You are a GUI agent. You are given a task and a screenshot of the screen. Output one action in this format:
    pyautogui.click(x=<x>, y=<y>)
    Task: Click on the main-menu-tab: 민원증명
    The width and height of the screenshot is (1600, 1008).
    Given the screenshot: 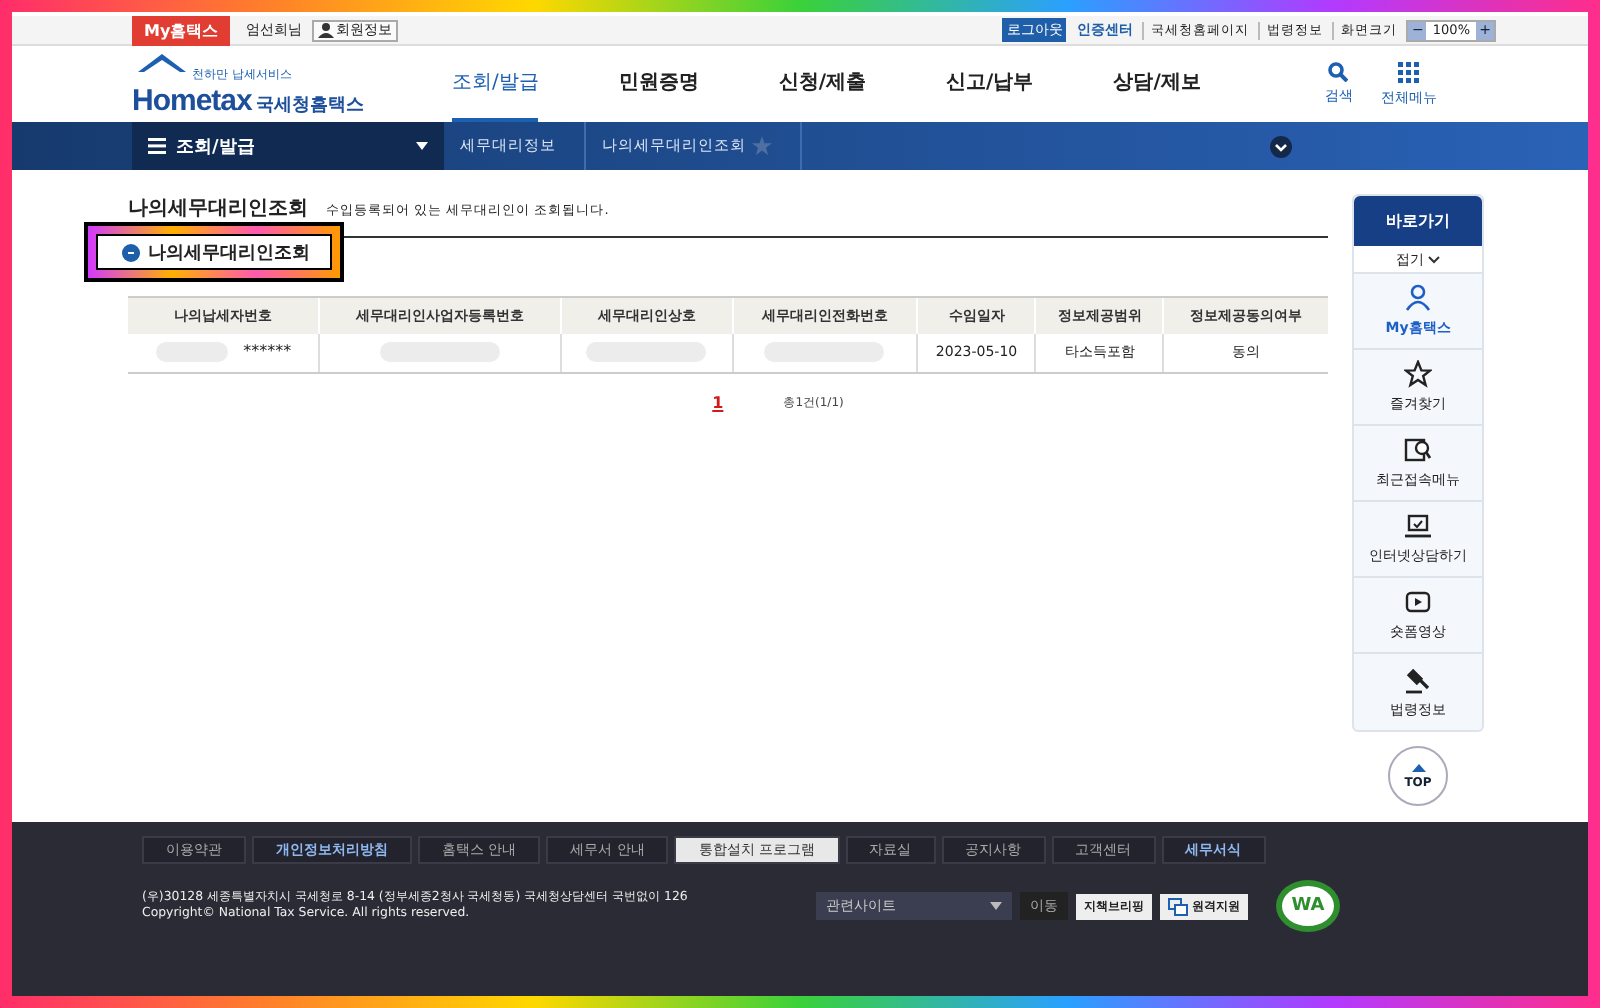 What is the action you would take?
    pyautogui.click(x=658, y=84)
    